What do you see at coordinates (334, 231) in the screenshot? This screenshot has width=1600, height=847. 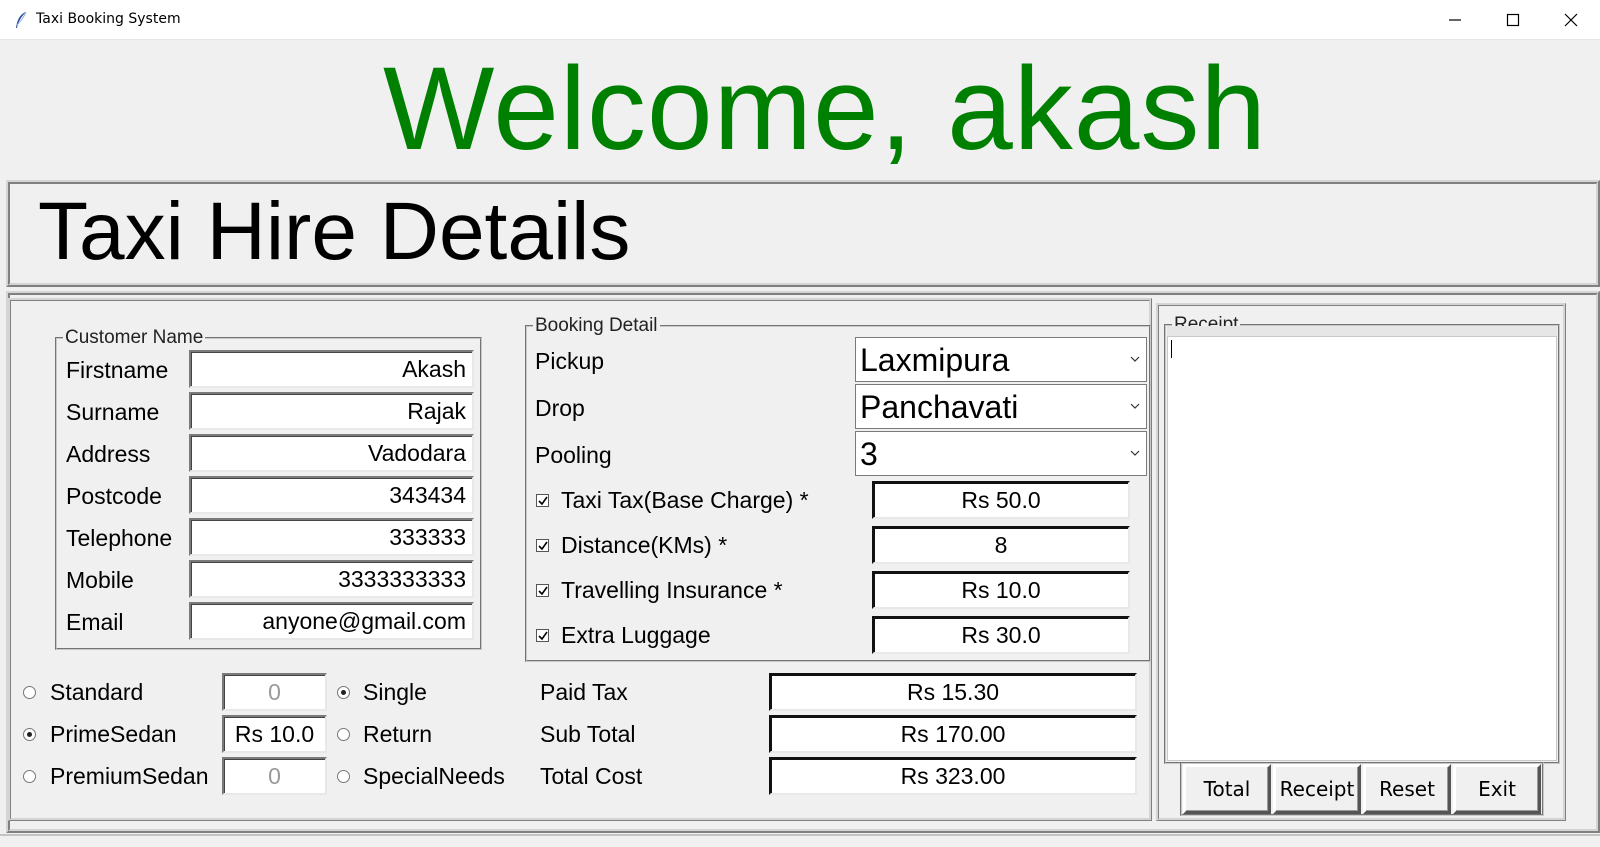 I see `page-title: Taxi Hire Details` at bounding box center [334, 231].